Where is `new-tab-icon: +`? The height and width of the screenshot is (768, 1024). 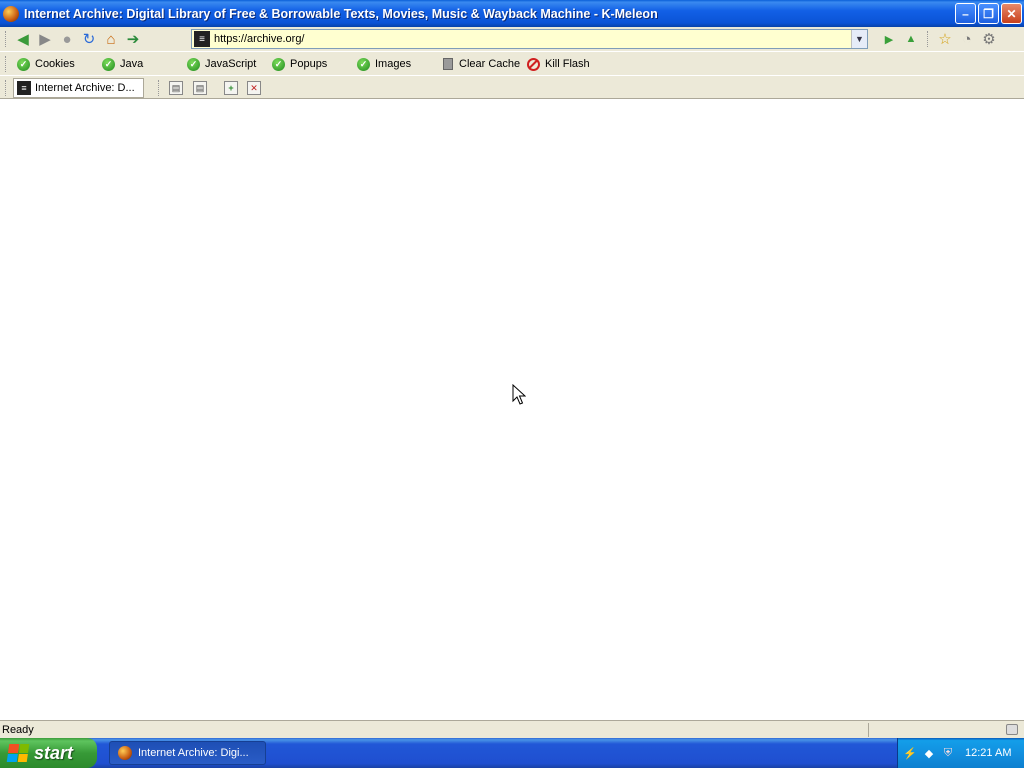
new-tab-icon: + is located at coordinates (231, 88).